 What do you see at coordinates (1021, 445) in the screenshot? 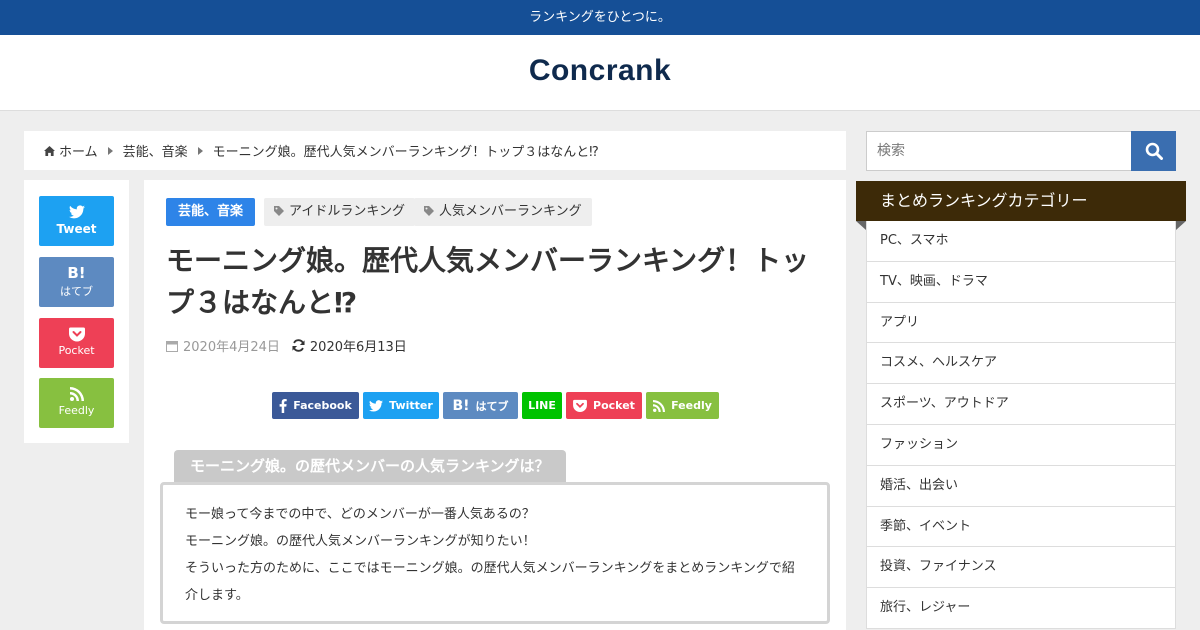
I see `category-item: ファッション` at bounding box center [1021, 445].